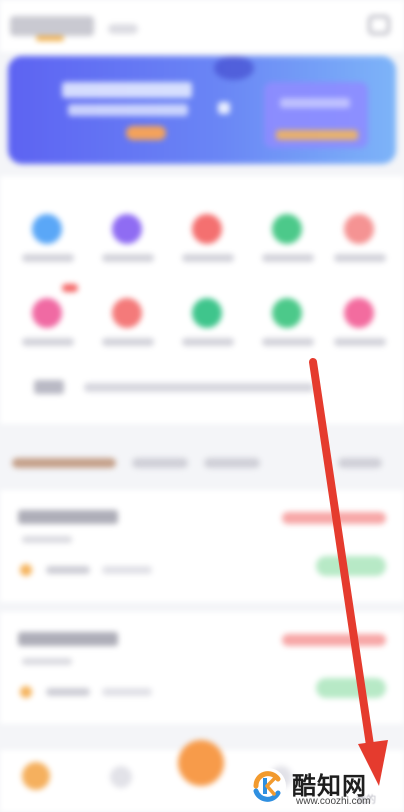 Image resolution: width=404 pixels, height=812 pixels. Describe the element at coordinates (146, 133) in the screenshot. I see `banner-button` at that location.